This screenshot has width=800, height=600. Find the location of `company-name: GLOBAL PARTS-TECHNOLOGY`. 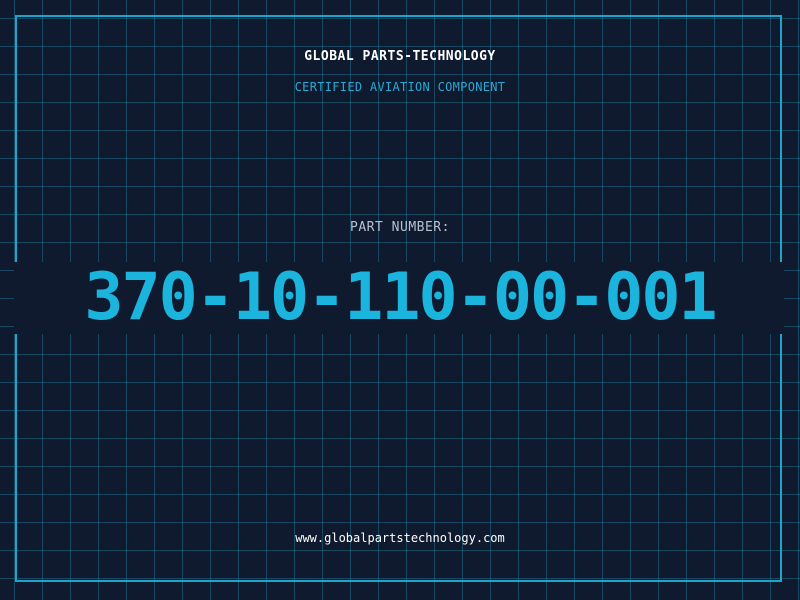

company-name: GLOBAL PARTS-TECHNOLOGY is located at coordinates (400, 56).